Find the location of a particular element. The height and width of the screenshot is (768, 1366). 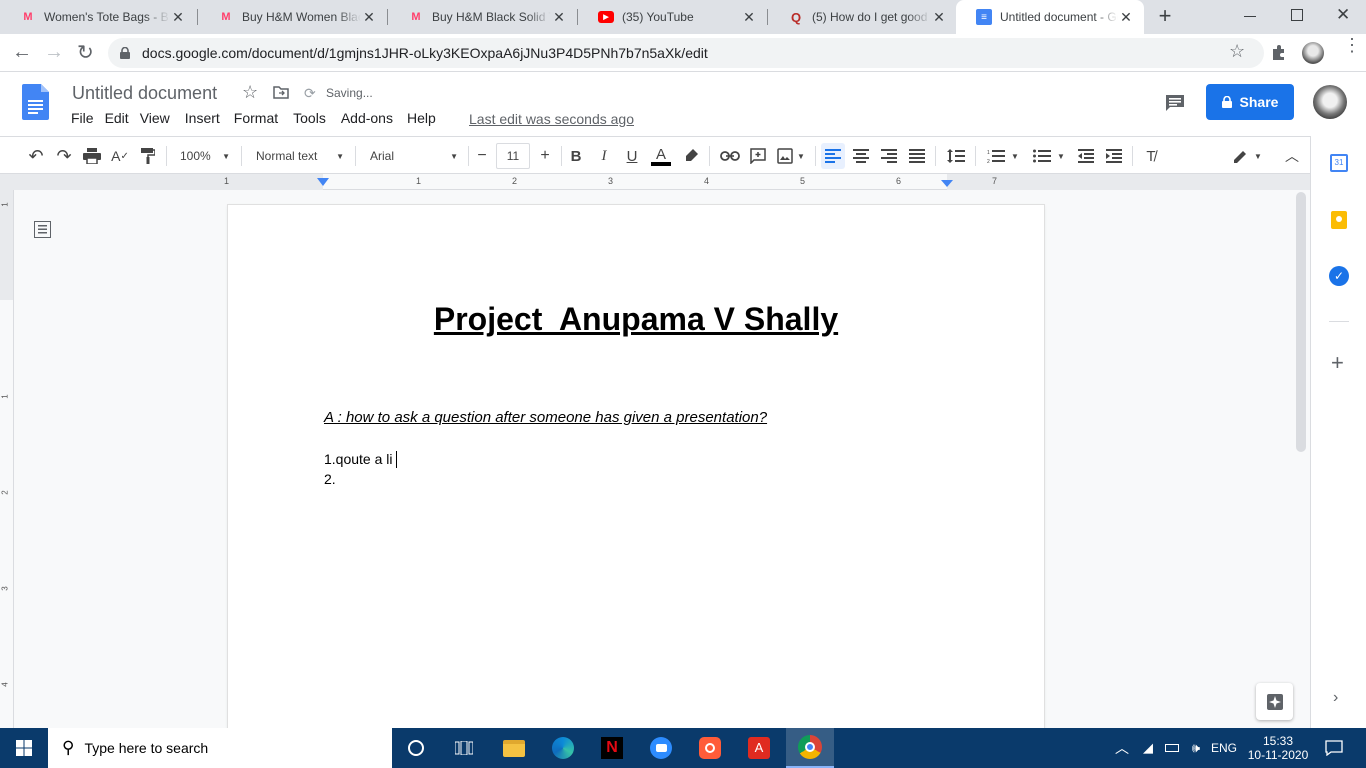

tasks-icon: ✓ is located at coordinates (1339, 276).